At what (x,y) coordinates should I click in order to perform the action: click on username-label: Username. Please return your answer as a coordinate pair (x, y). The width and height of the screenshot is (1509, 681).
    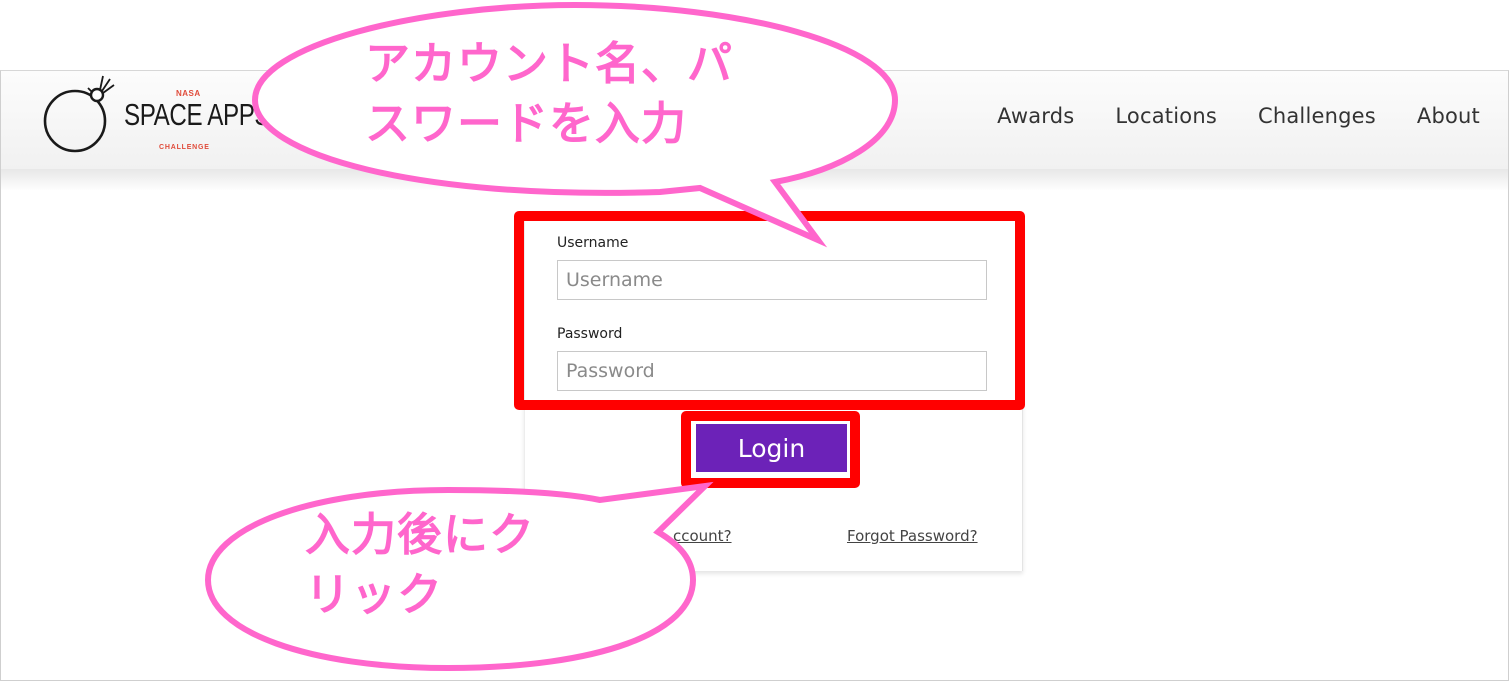
    Looking at the image, I should click on (593, 243).